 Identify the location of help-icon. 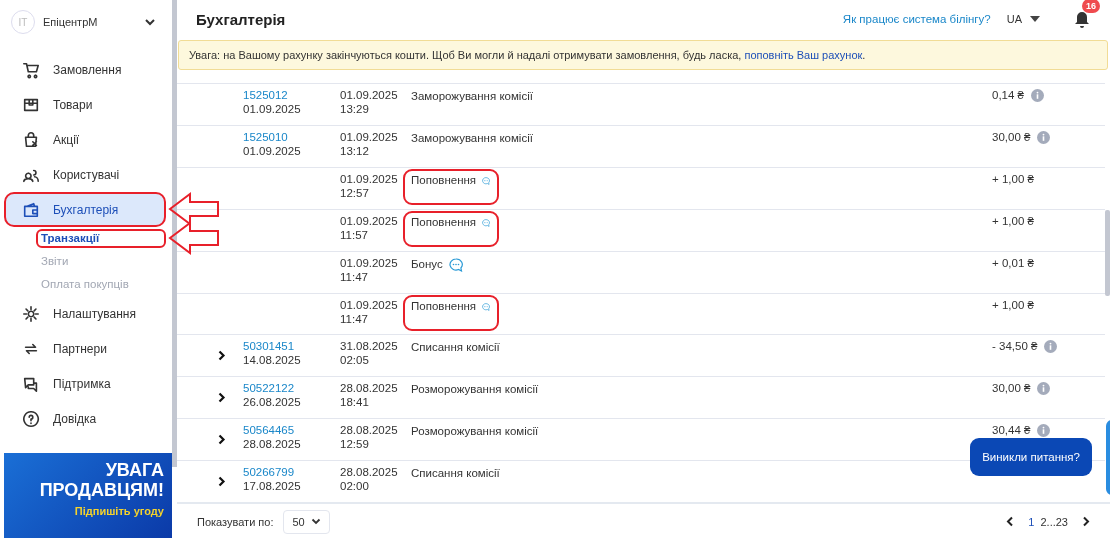
(31, 418).